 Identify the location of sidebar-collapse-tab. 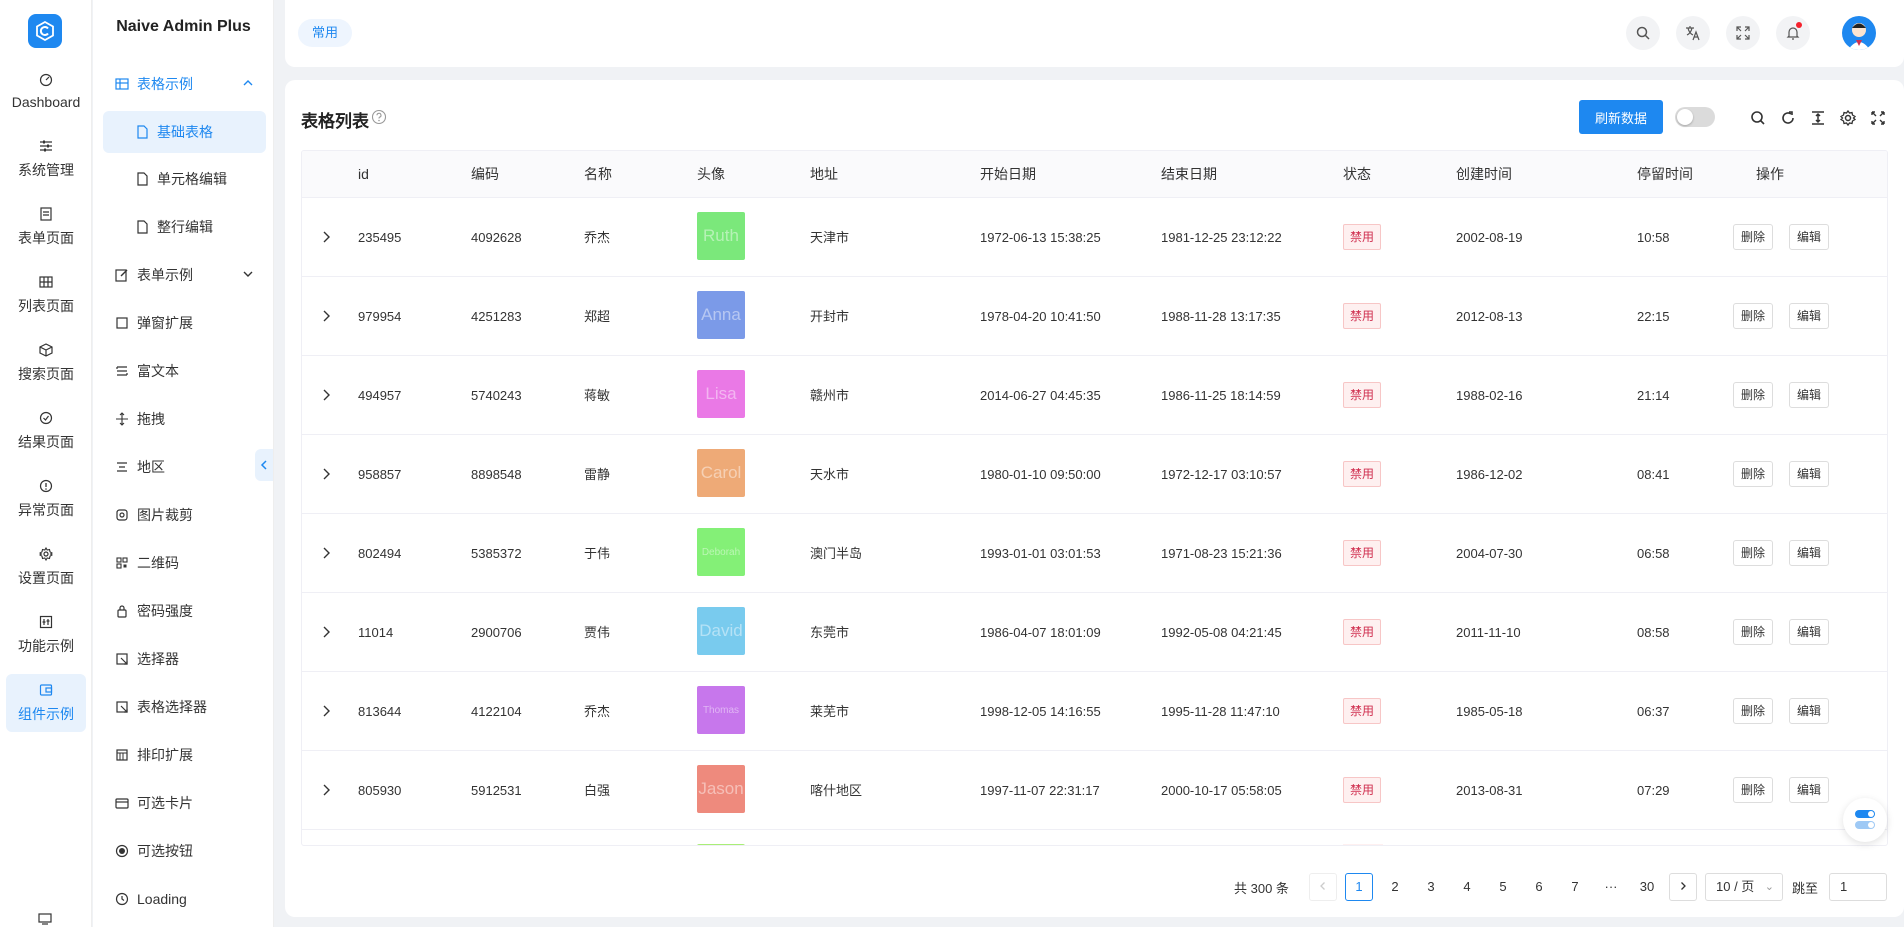
(264, 465).